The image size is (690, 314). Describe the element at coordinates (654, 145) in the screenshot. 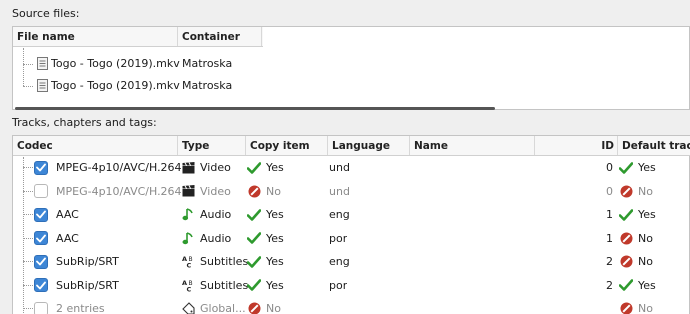

I see `column-header-default-track: Default track in` at that location.